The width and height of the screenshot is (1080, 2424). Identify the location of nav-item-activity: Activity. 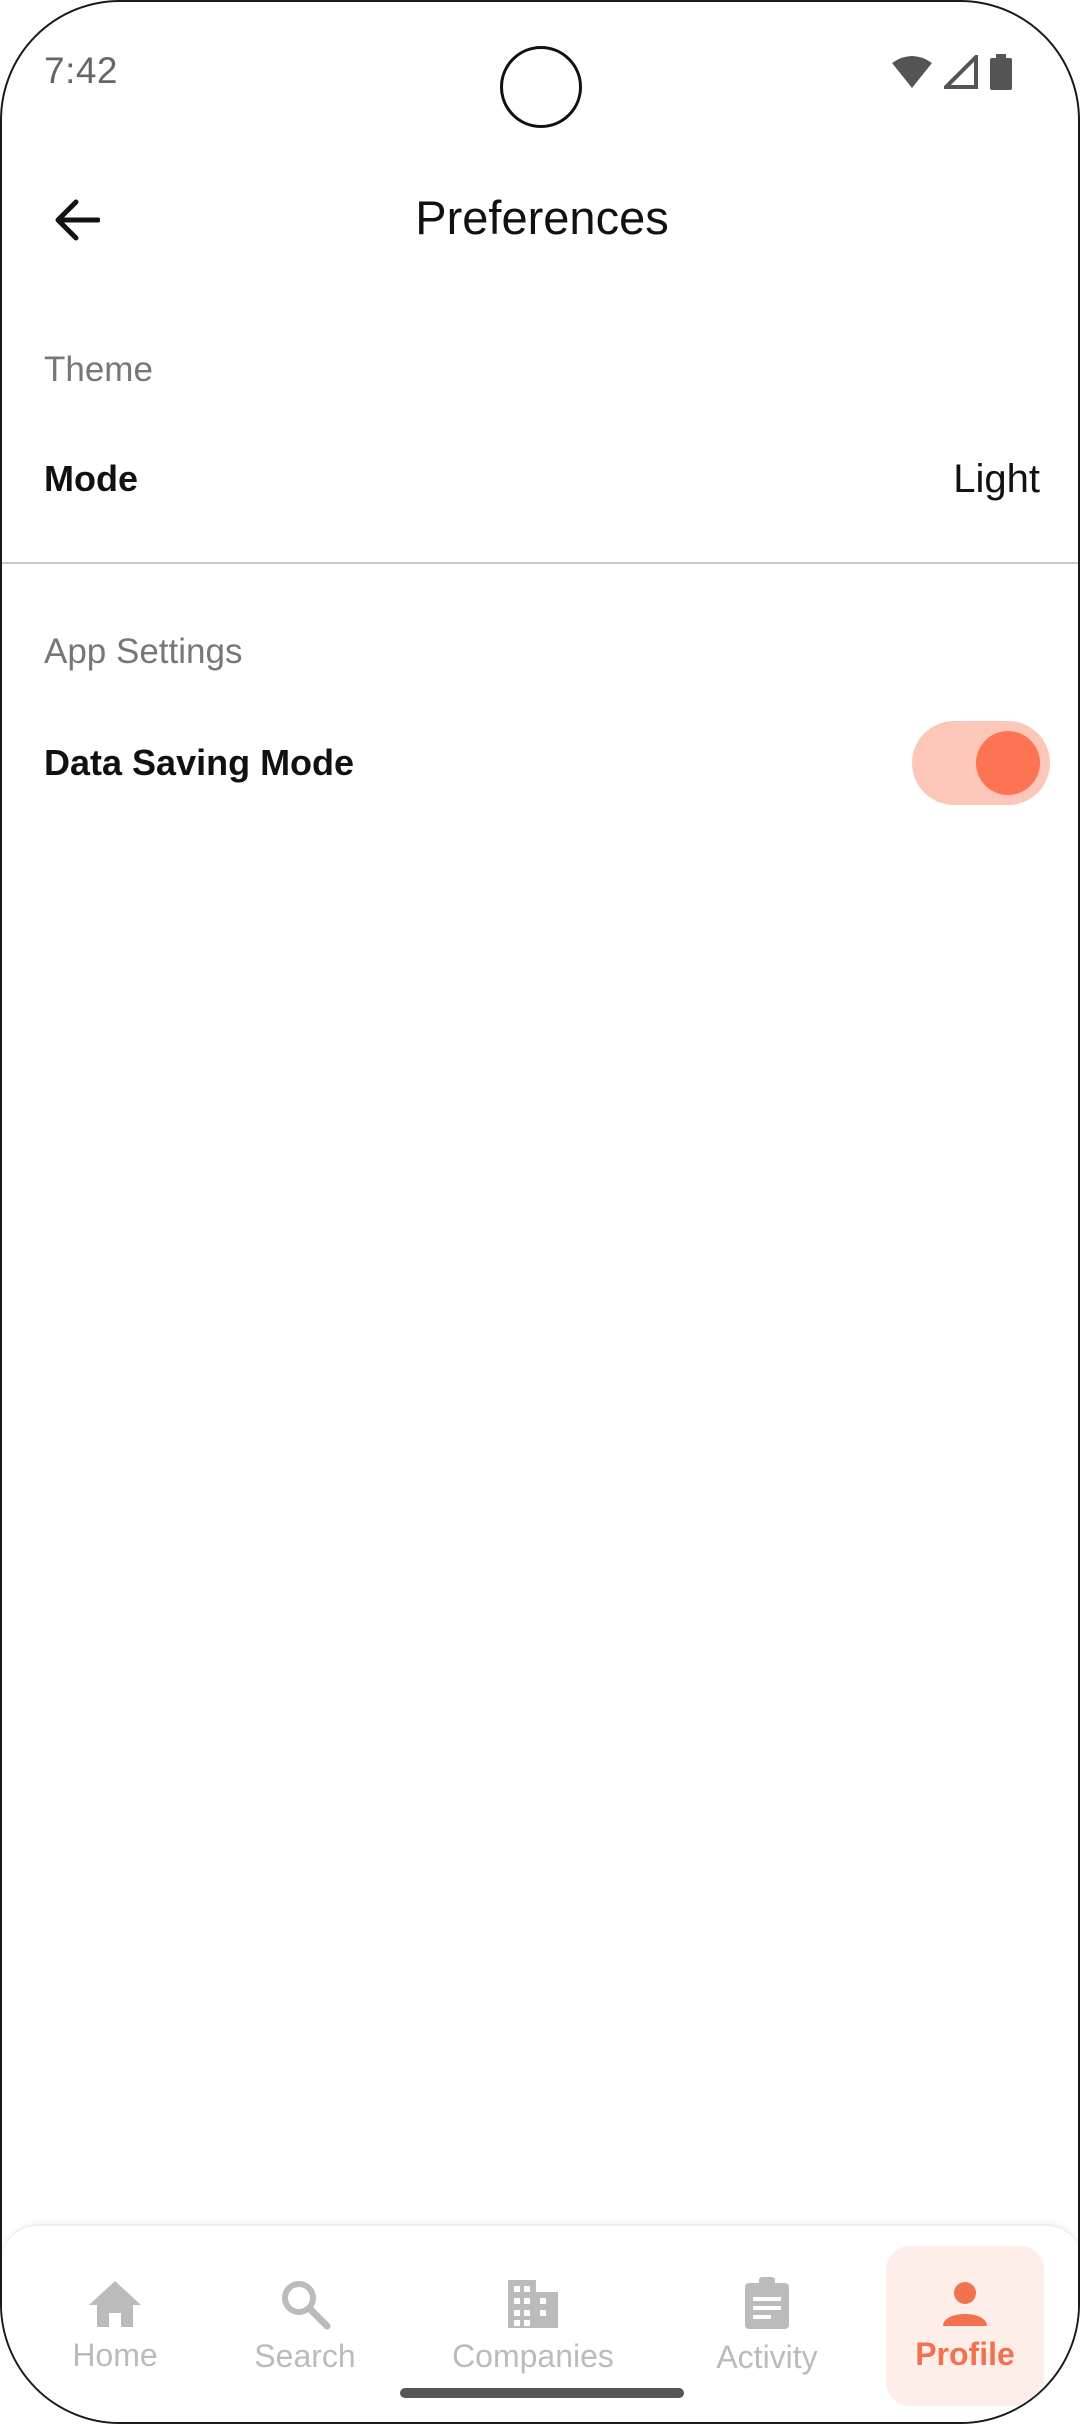
(767, 2326).